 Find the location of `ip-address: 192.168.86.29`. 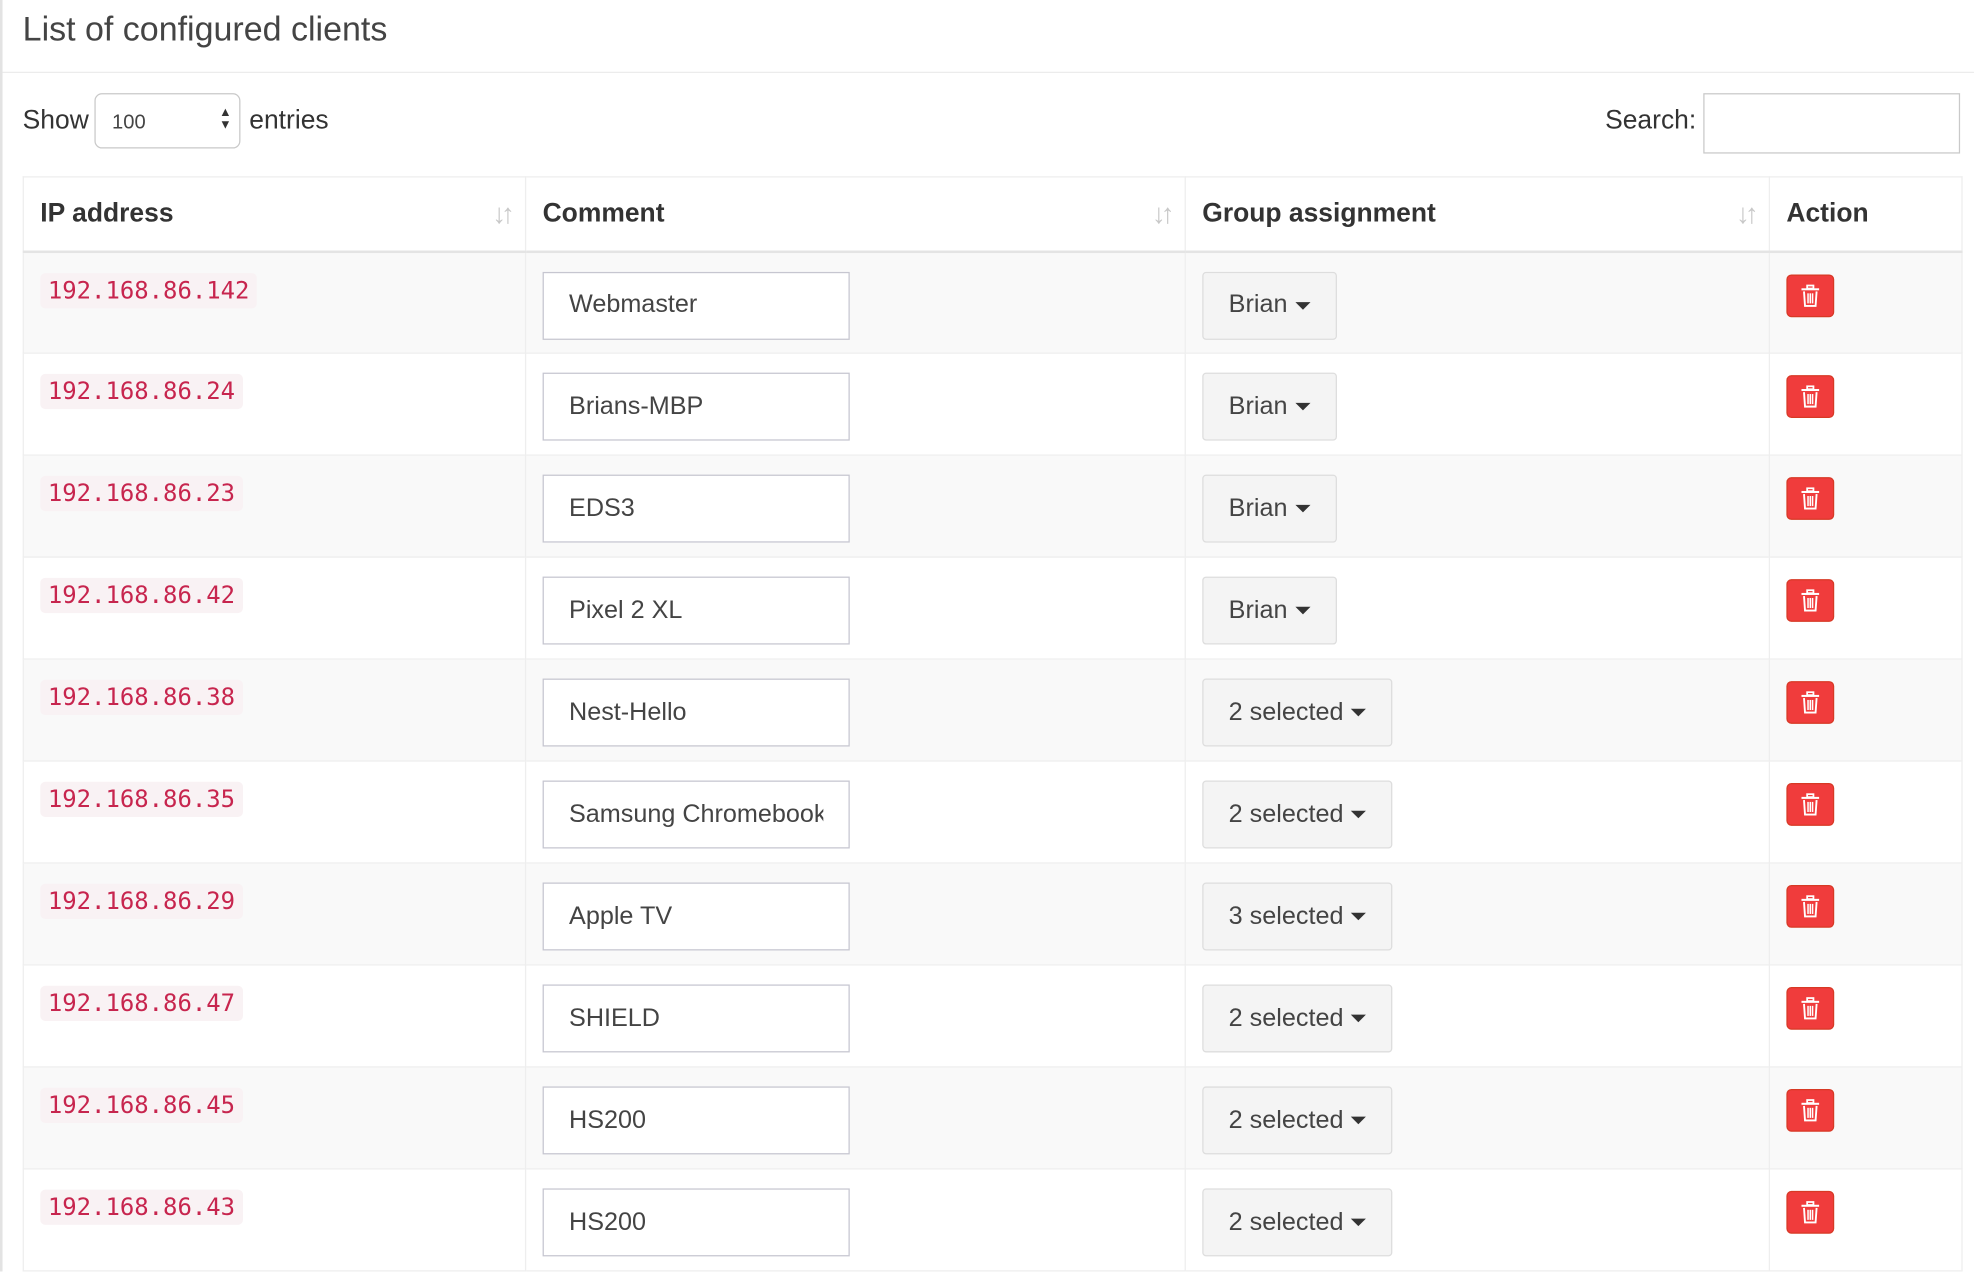

ip-address: 192.168.86.29 is located at coordinates (141, 901).